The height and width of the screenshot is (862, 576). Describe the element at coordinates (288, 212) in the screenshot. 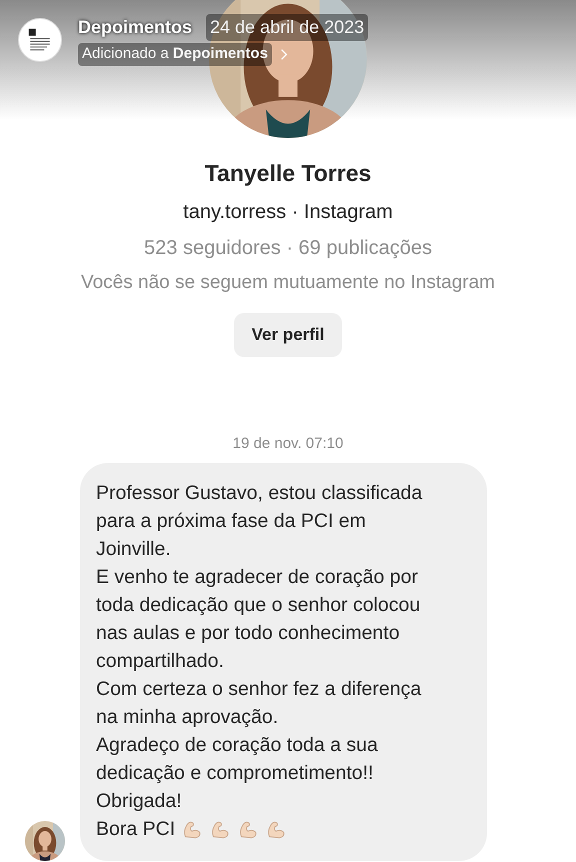

I see `profile-handle: tany.torress · Instagram` at that location.